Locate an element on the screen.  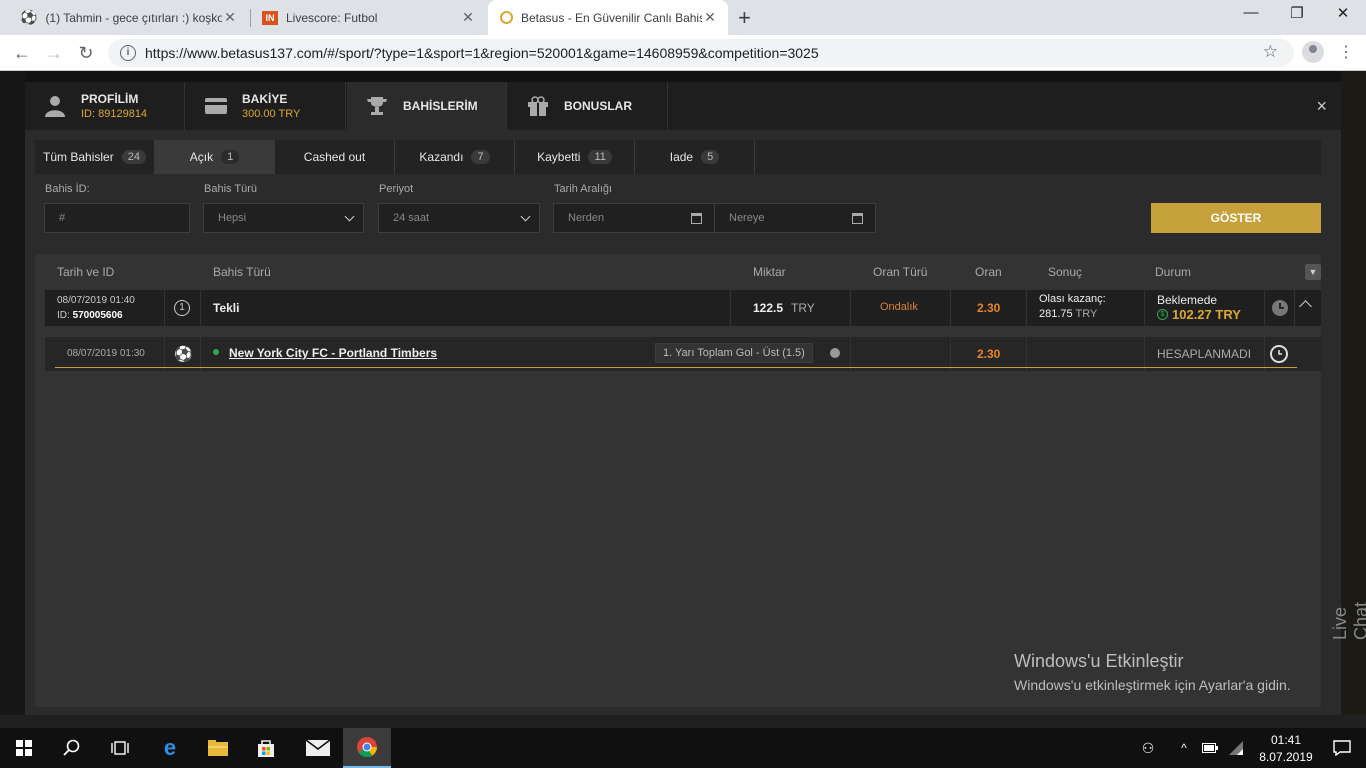
filter-label: Açık is located at coordinates (201, 157).